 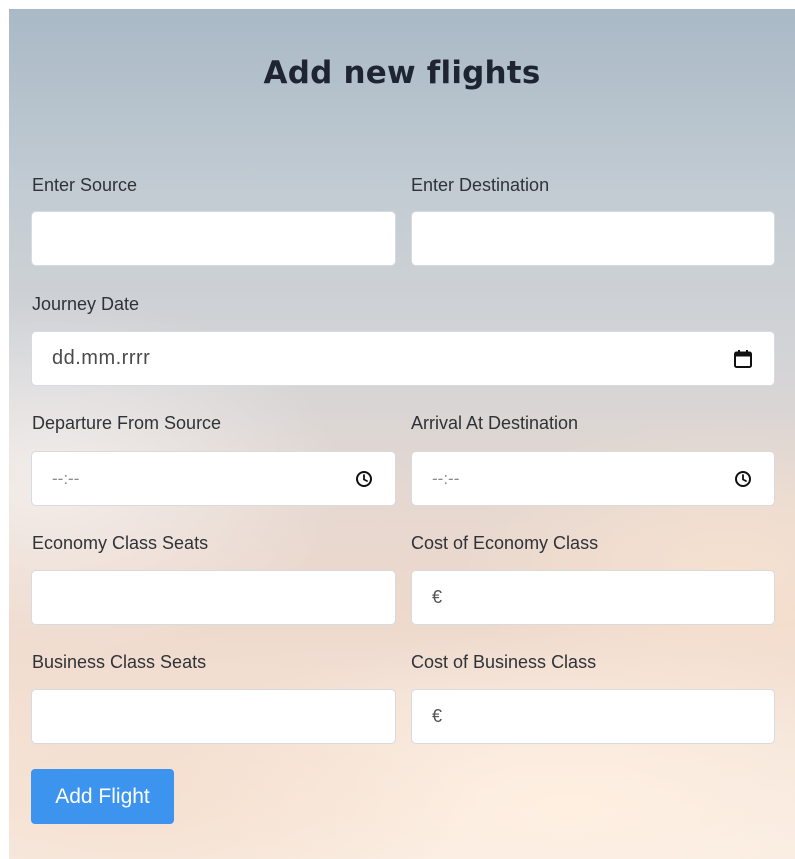 I want to click on arrival-label: Arrival At Destination, so click(x=495, y=423).